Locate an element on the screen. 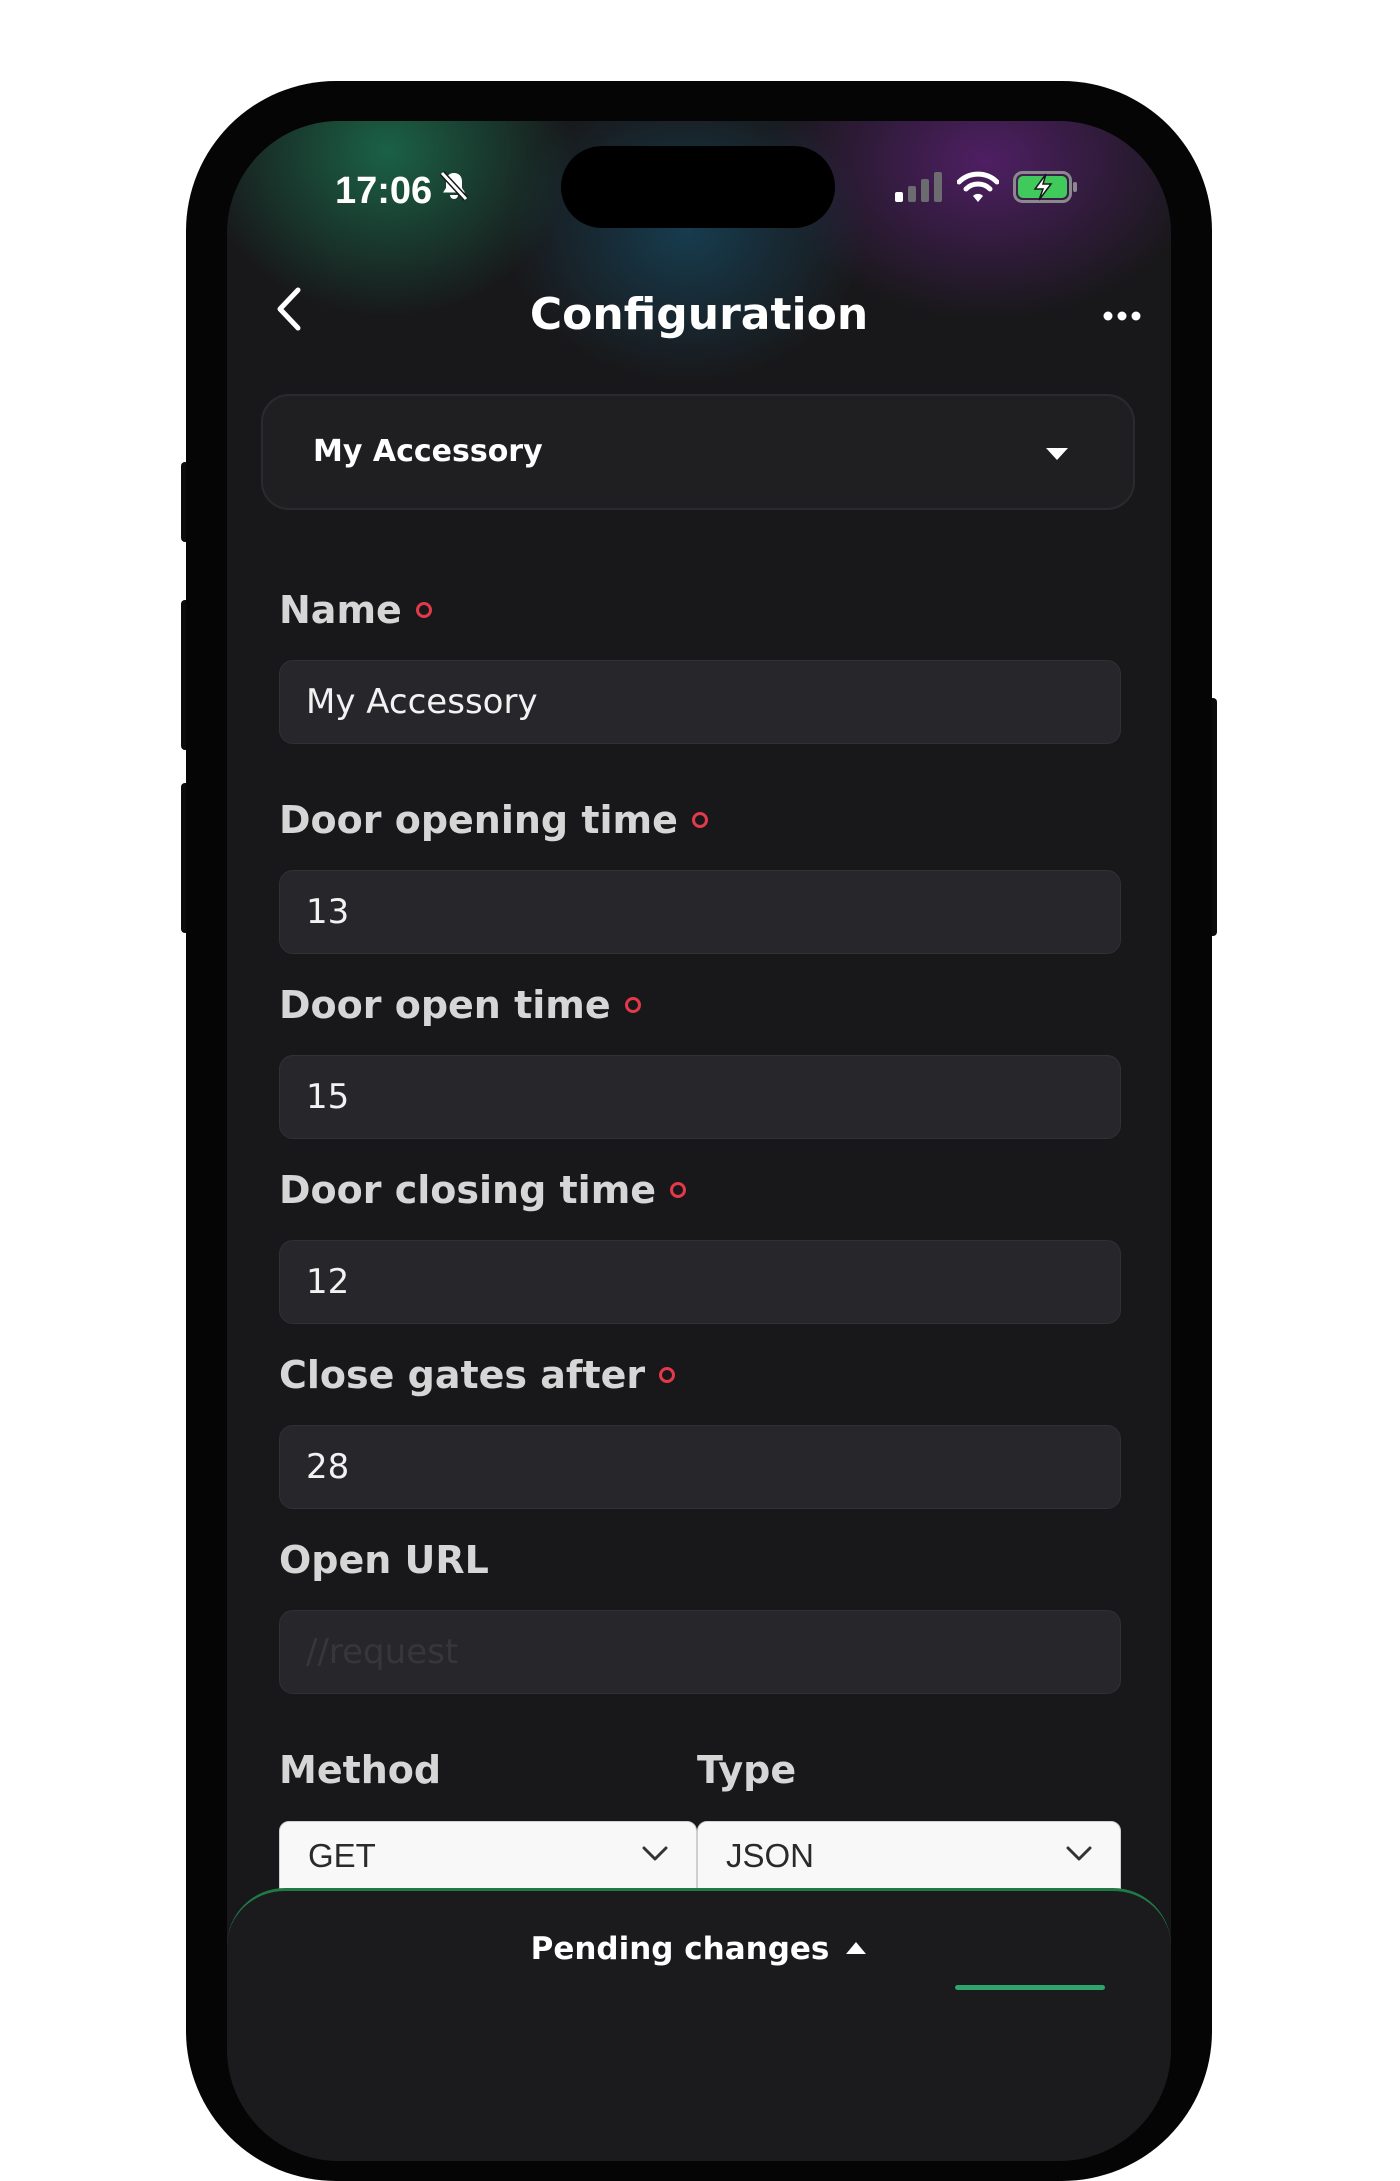 This screenshot has width=1400, height=2181. open-url-input is located at coordinates (700, 1652).